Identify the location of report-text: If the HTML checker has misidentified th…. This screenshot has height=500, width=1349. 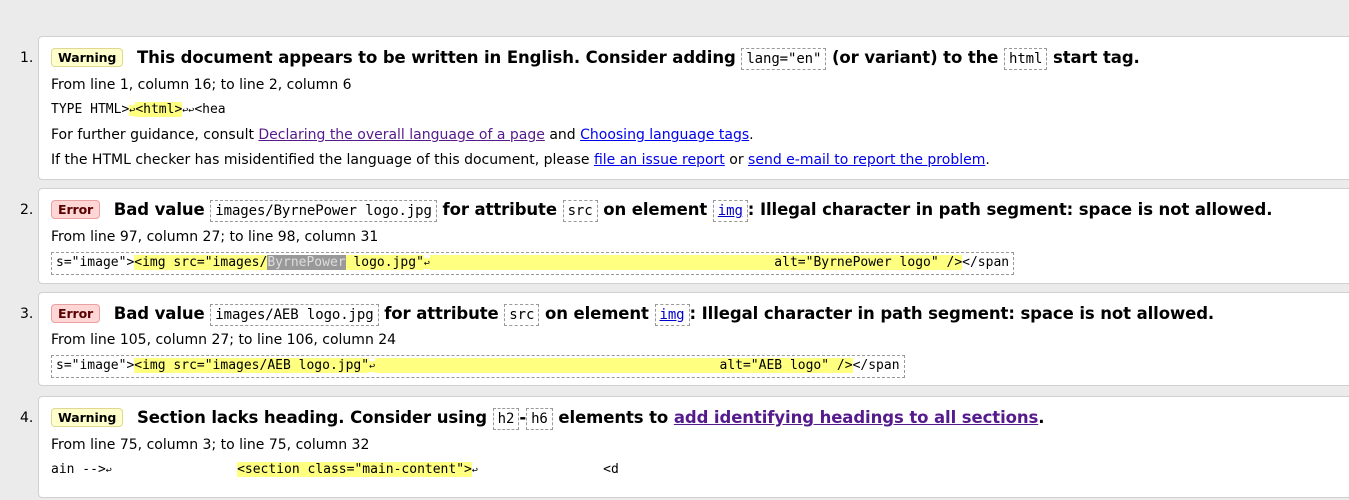
(520, 160).